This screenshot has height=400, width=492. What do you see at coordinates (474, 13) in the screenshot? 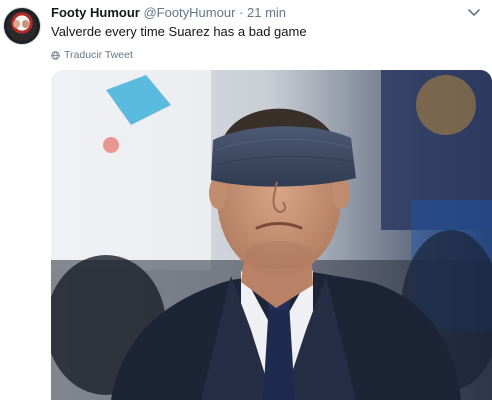
I see `chevron-down-icon` at bounding box center [474, 13].